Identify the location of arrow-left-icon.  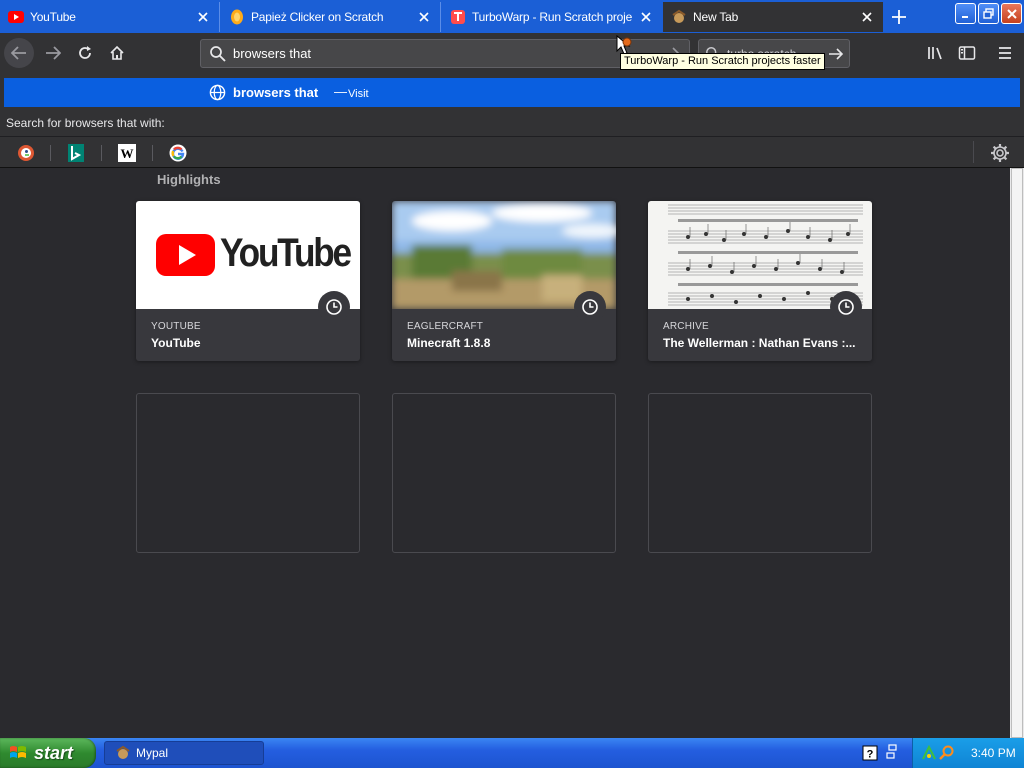
(18, 53).